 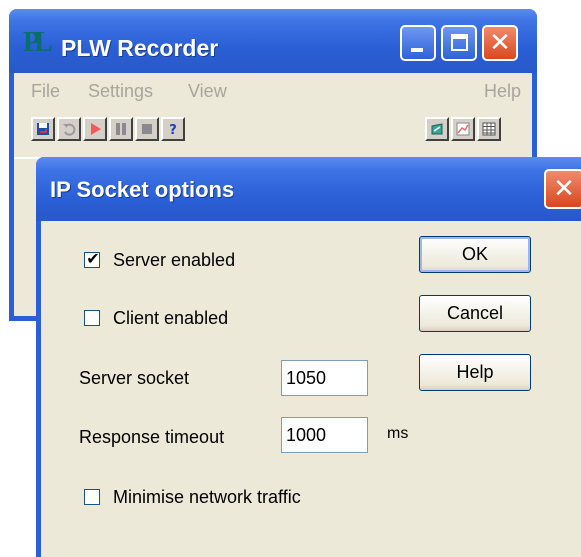 I want to click on checkmark-icon: ✔, so click(x=93, y=258).